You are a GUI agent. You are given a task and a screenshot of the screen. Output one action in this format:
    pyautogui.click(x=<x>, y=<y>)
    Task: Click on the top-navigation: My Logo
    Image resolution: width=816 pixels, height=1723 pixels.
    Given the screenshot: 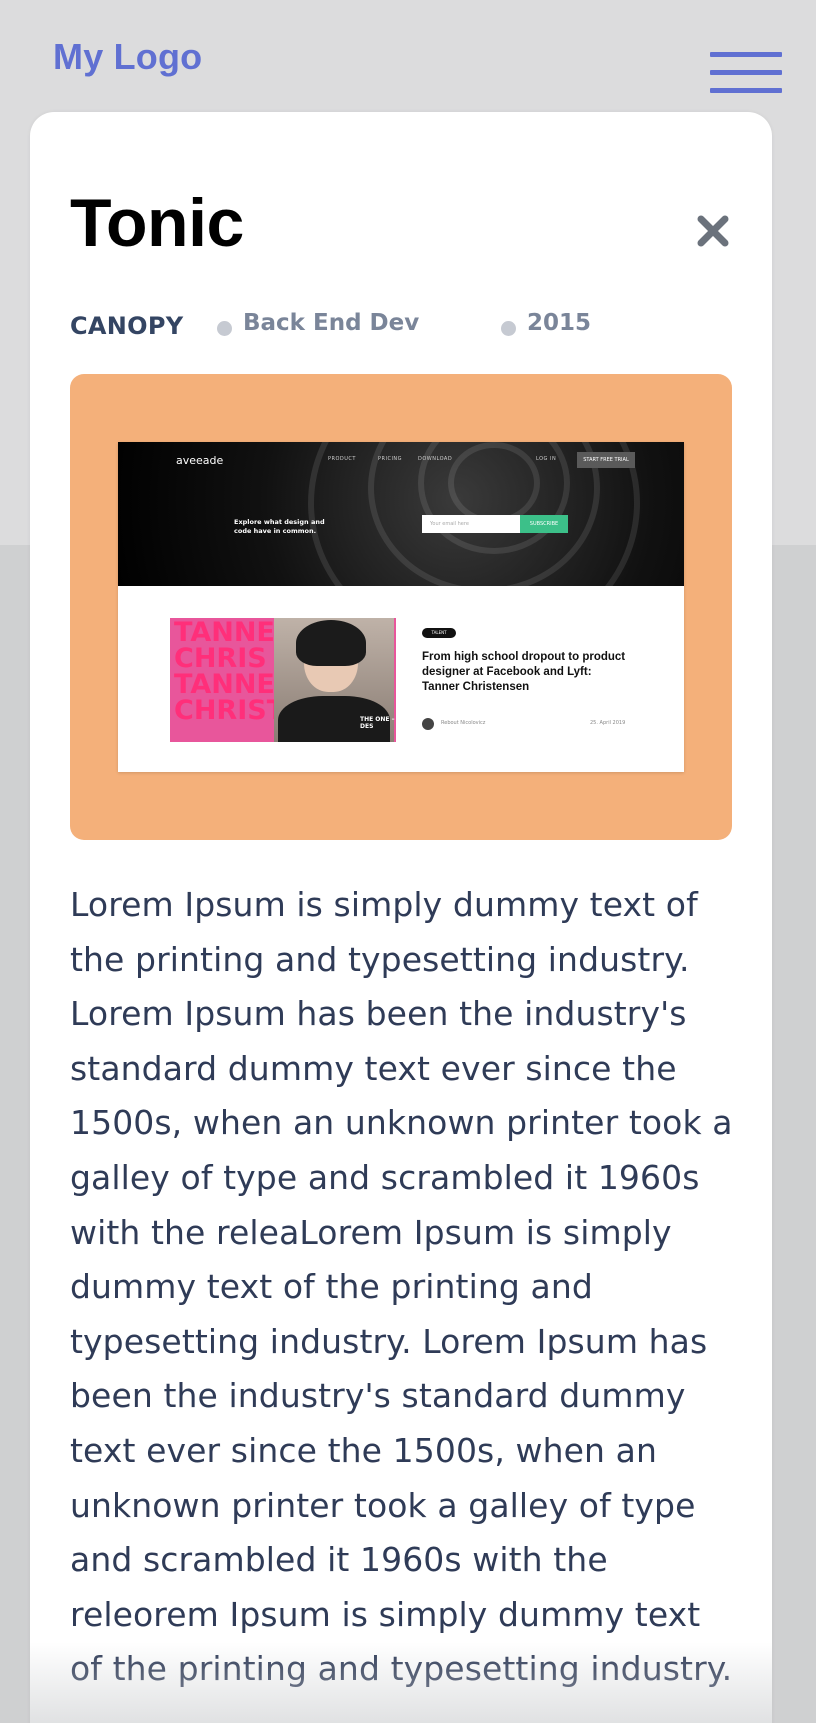 What is the action you would take?
    pyautogui.click(x=408, y=56)
    